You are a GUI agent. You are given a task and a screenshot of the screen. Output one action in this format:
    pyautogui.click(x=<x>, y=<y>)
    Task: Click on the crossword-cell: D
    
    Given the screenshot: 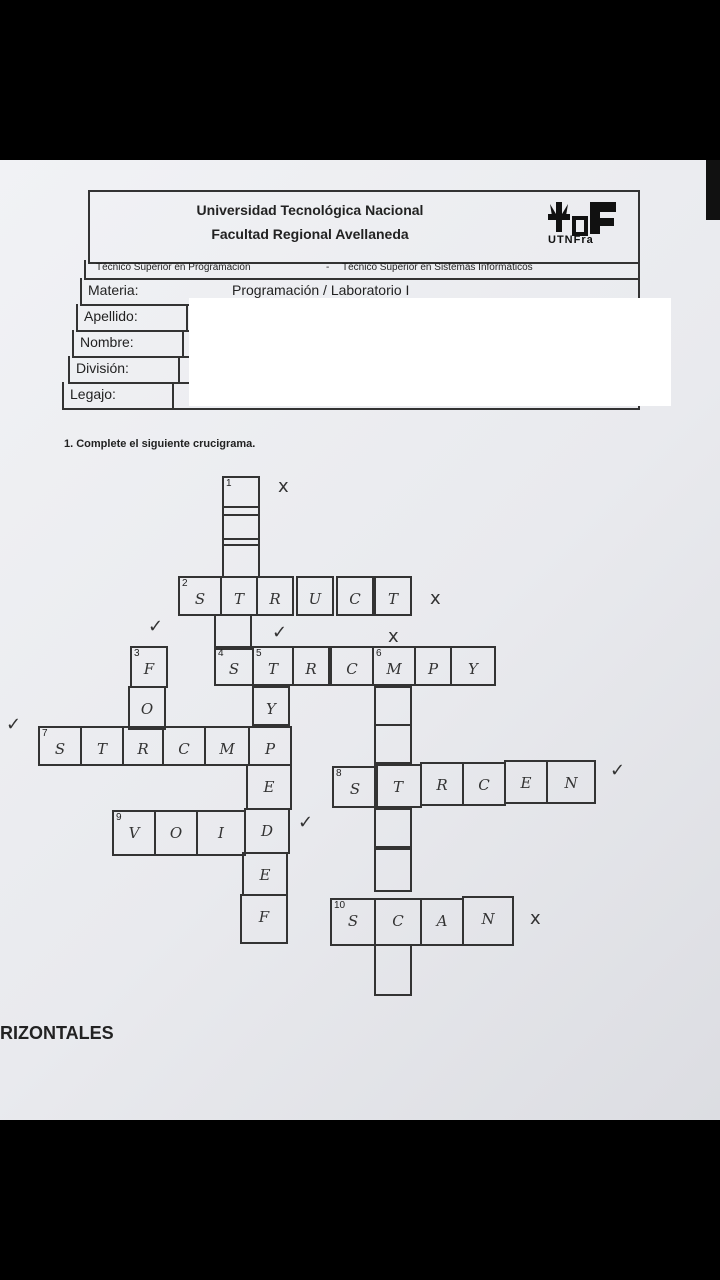 What is the action you would take?
    pyautogui.click(x=267, y=831)
    